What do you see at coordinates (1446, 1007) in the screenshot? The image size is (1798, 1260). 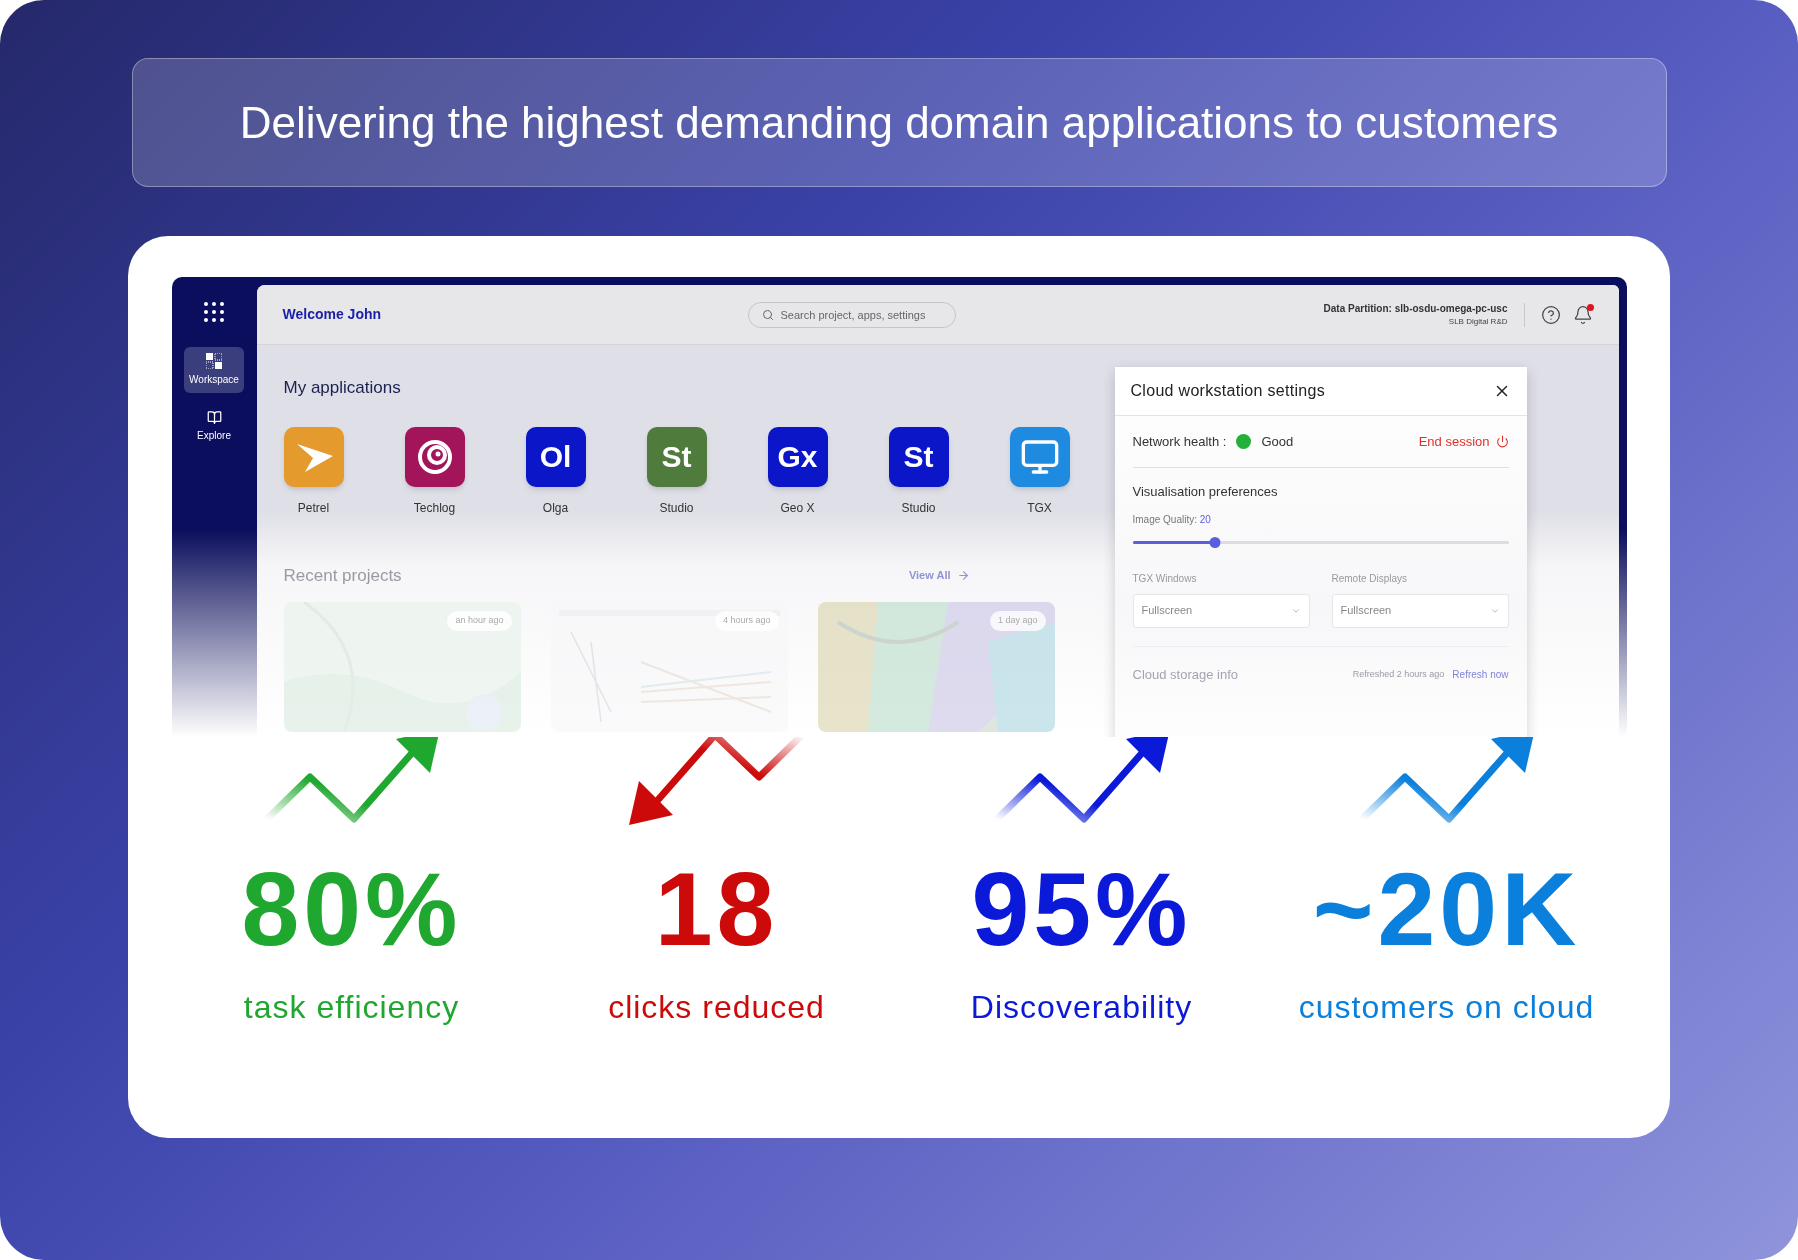 I see `stat-label: customers on cloud` at bounding box center [1446, 1007].